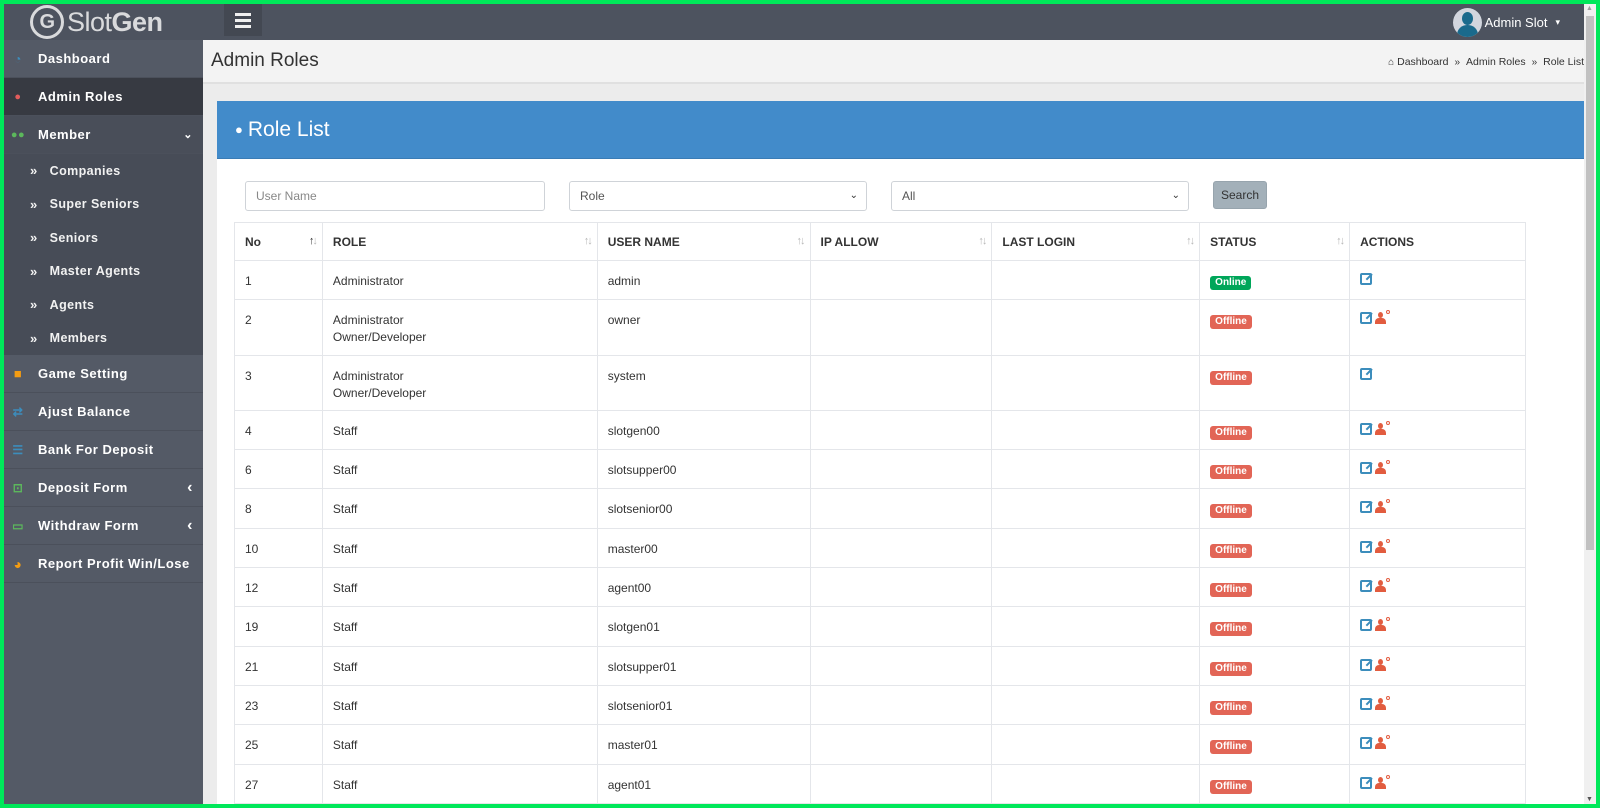  What do you see at coordinates (459, 430) in the screenshot?
I see `cell-role: Staff` at bounding box center [459, 430].